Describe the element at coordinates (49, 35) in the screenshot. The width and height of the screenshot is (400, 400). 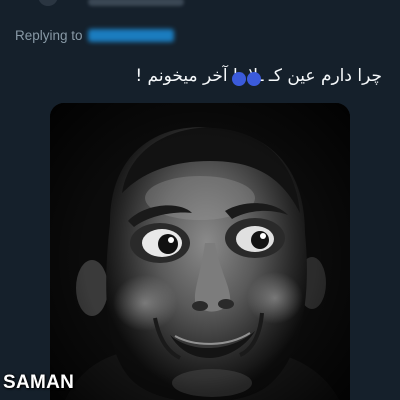
I see `replying-to-label: Replying to` at that location.